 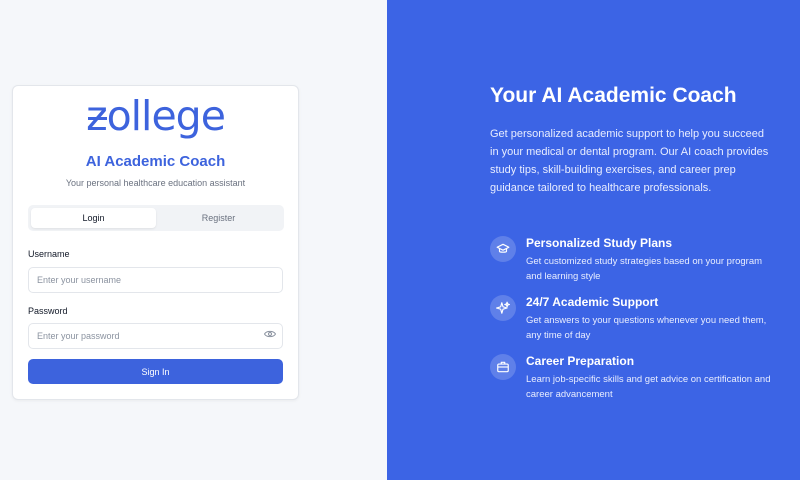 I want to click on hero-title: Your AI Academic Coach, so click(x=613, y=95).